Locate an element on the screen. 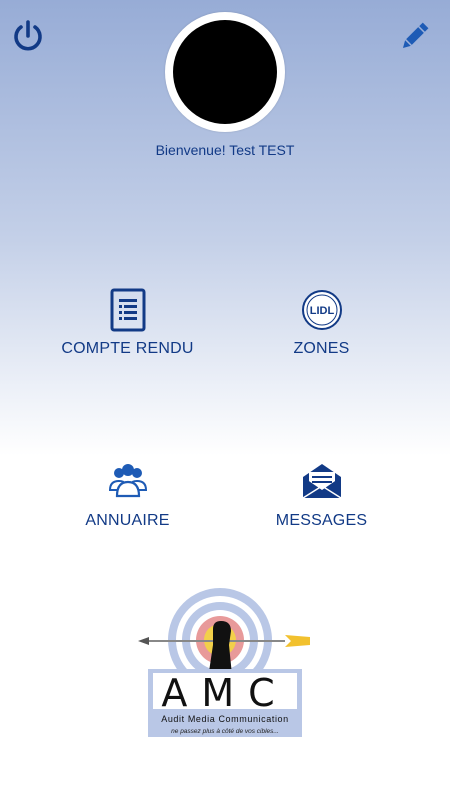 The height and width of the screenshot is (800, 450). menu-messages: MESSAGES is located at coordinates (321, 495).